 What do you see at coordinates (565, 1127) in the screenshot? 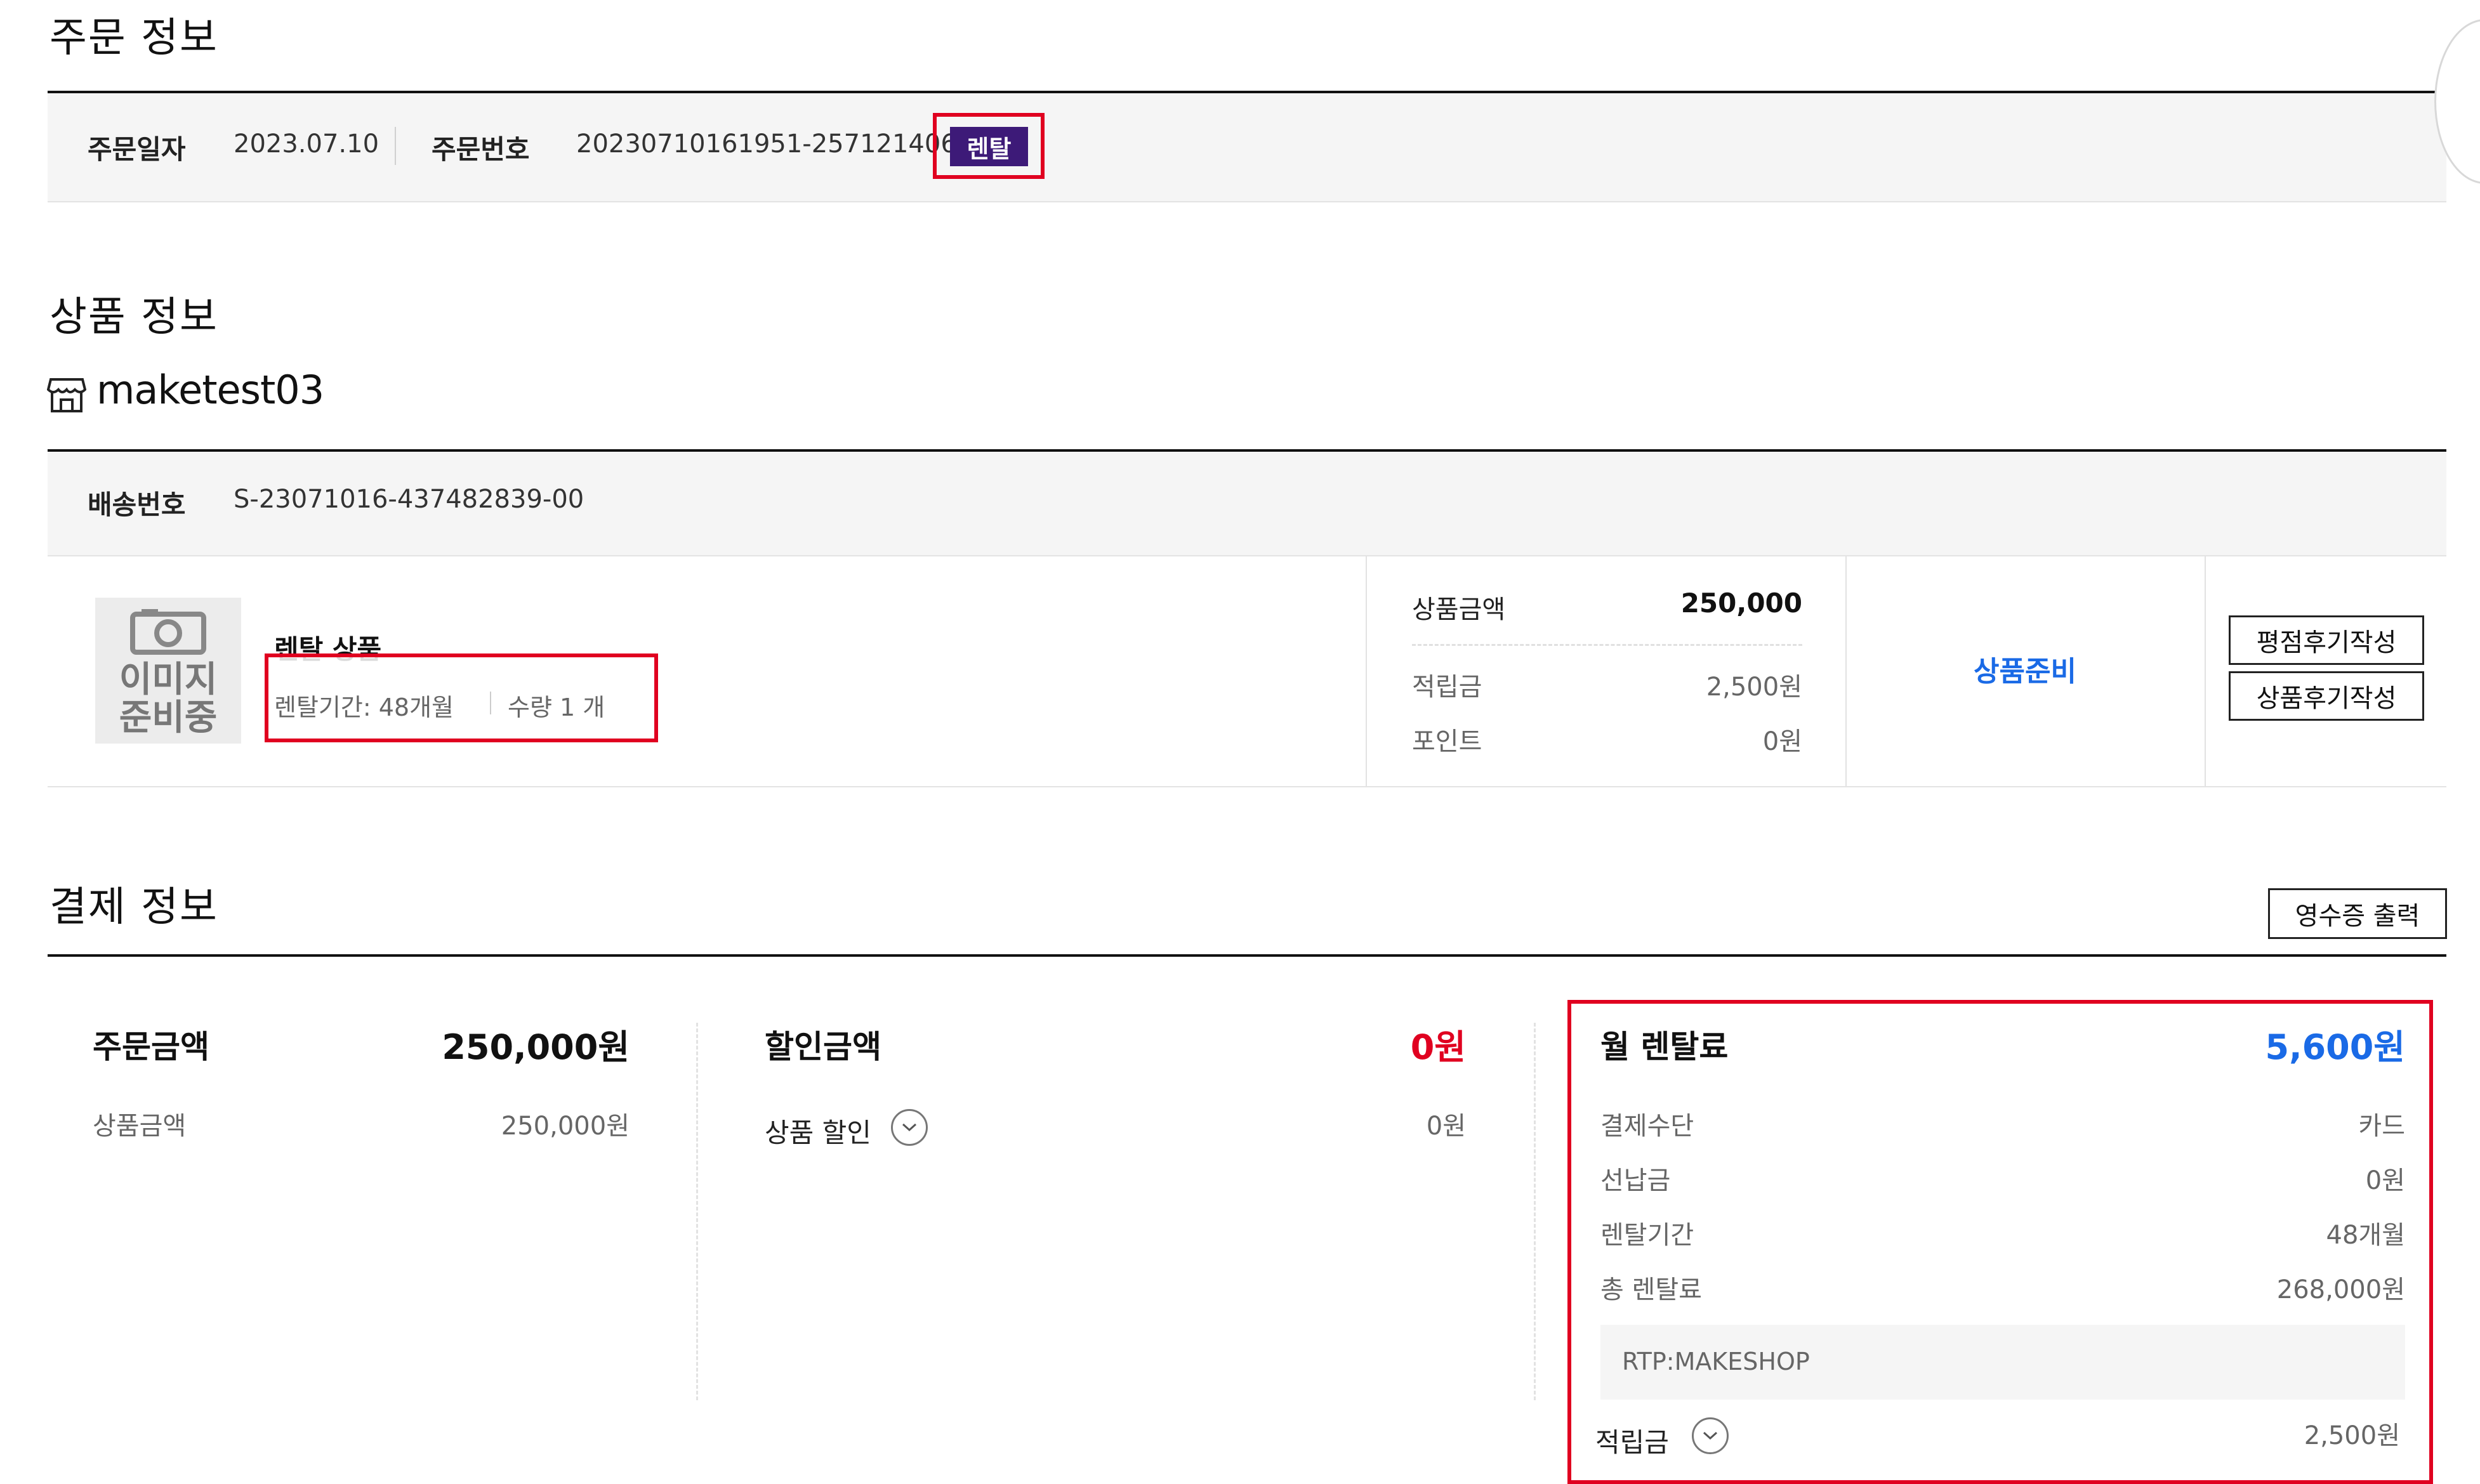
I see `product-amount-value: 250,000원` at bounding box center [565, 1127].